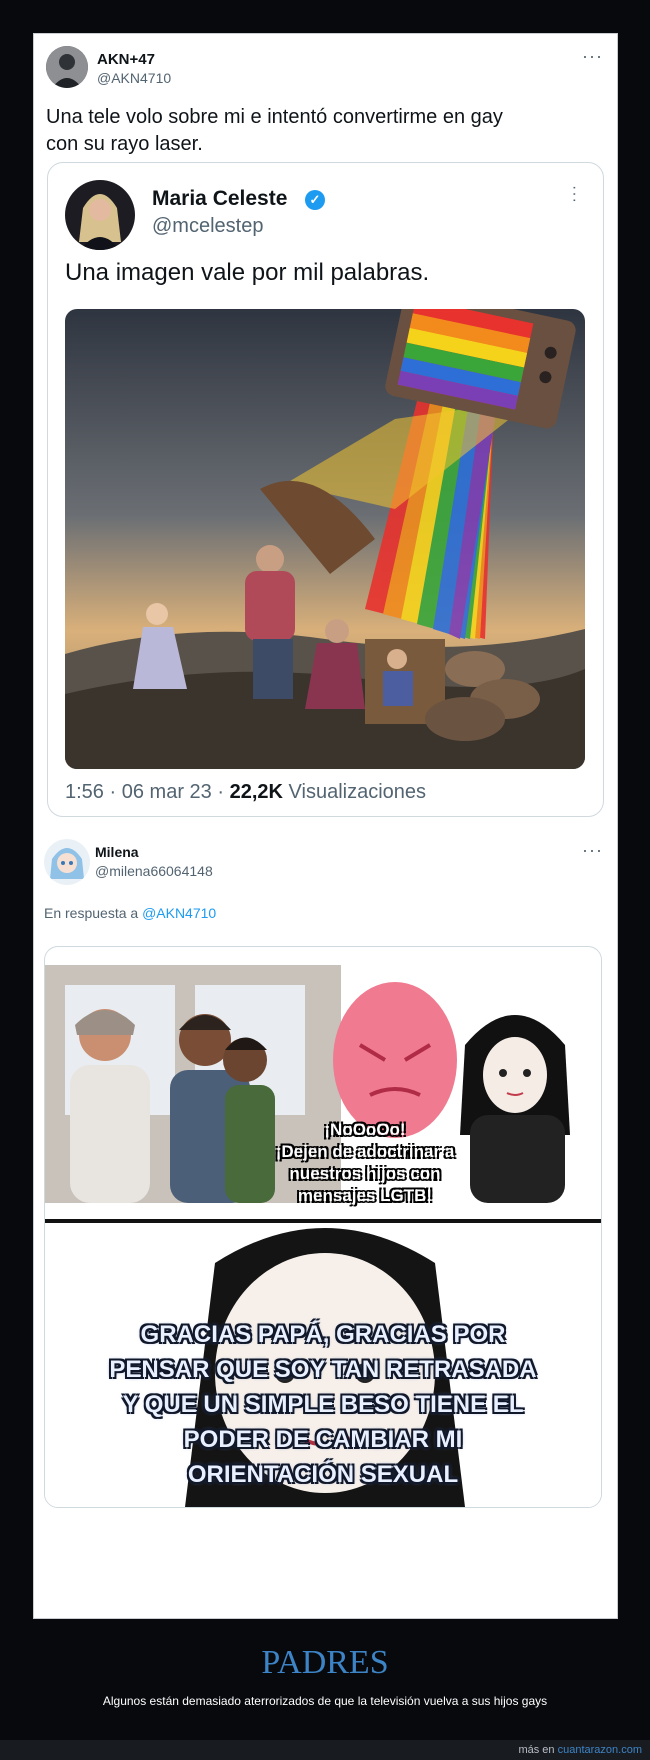  I want to click on meme-caption-line: nuestros hijos con, so click(365, 1173).